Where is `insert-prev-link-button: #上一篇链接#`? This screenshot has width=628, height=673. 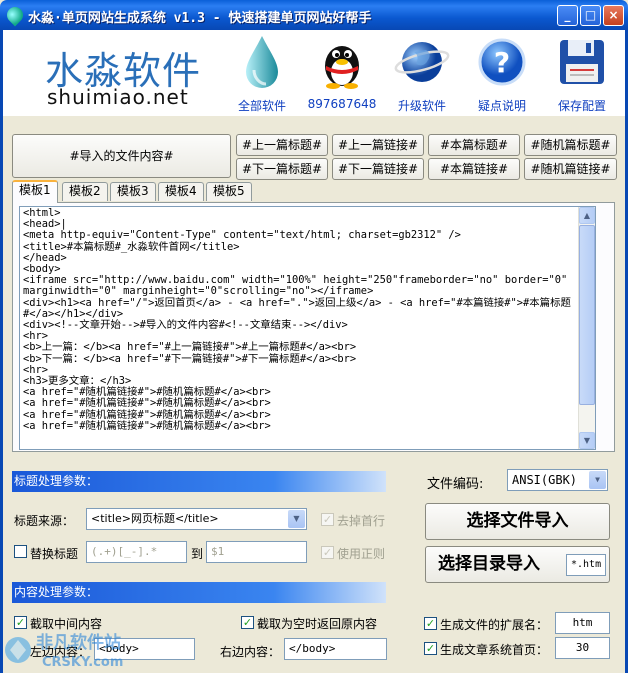
insert-prev-link-button: #上一篇链接# is located at coordinates (378, 145).